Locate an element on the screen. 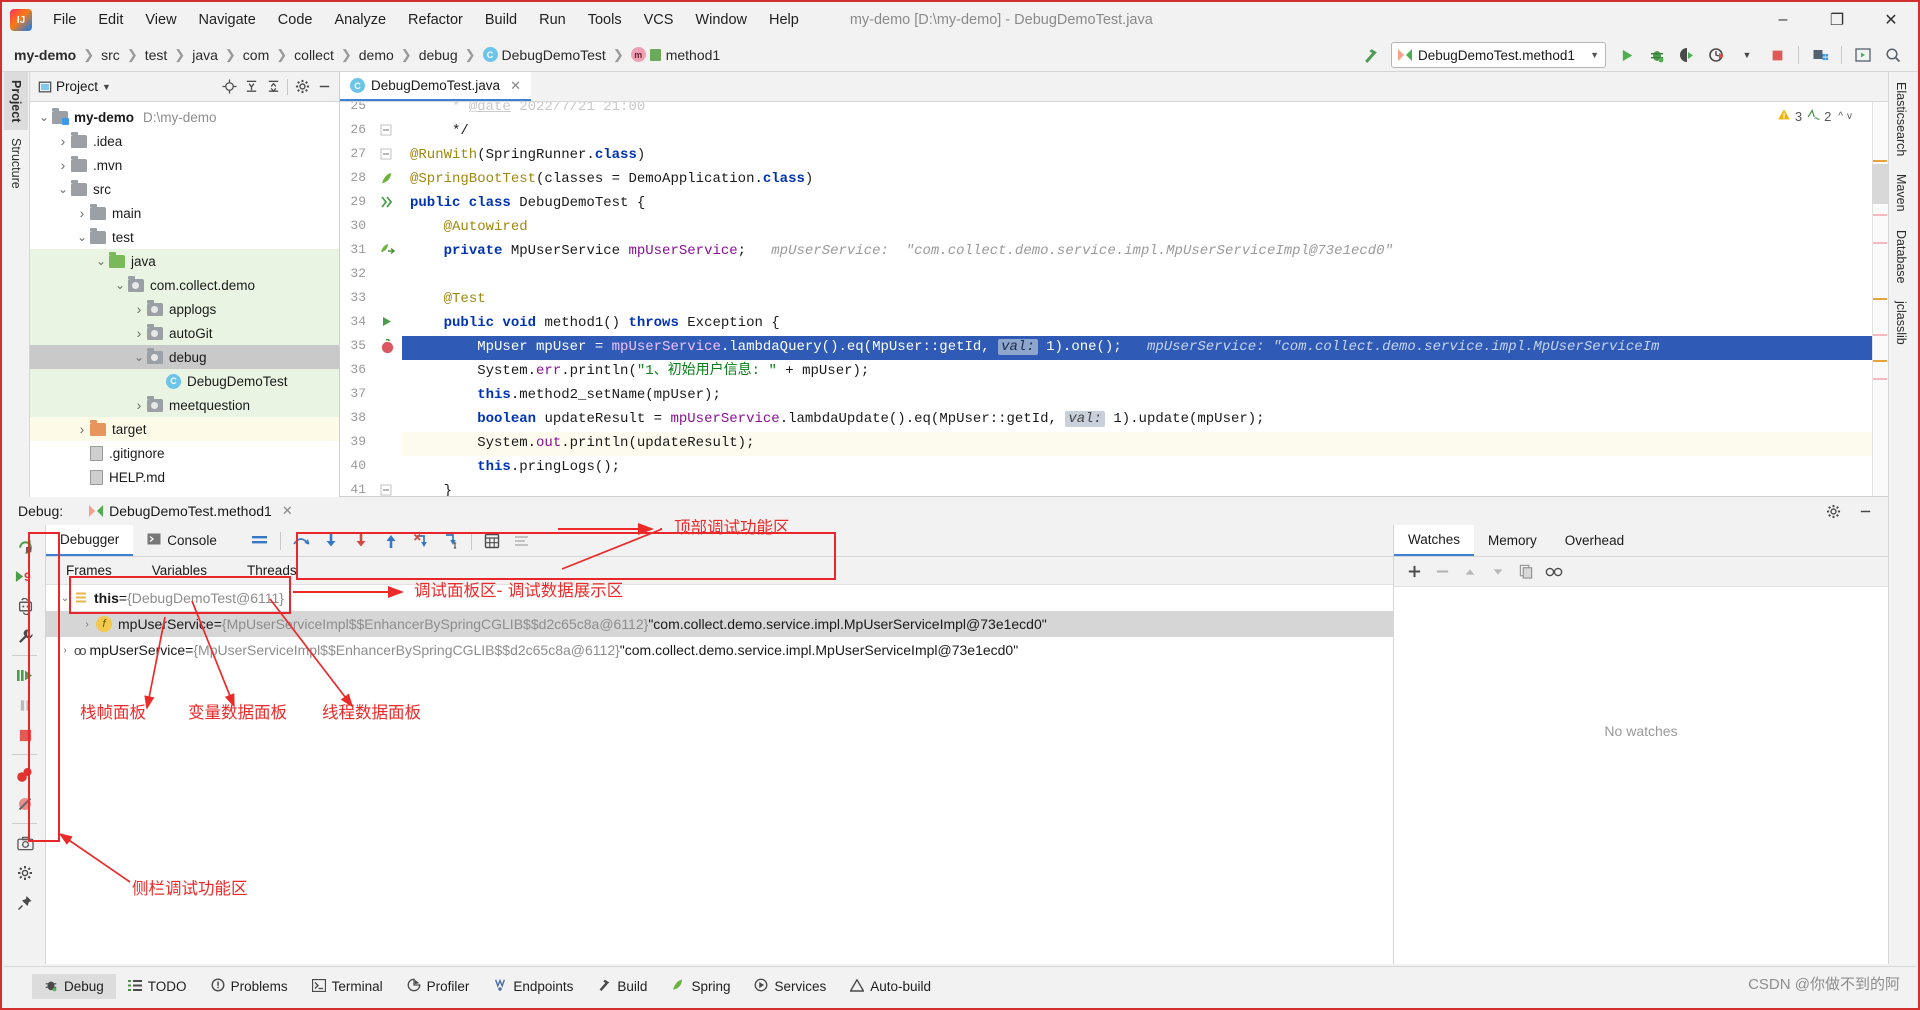 Image resolution: width=1920 pixels, height=1010 pixels. code-line-34: public void method1() throws Exception { is located at coordinates (591, 323).